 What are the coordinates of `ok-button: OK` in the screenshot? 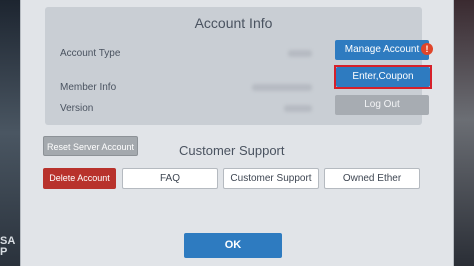 It's located at (233, 245).